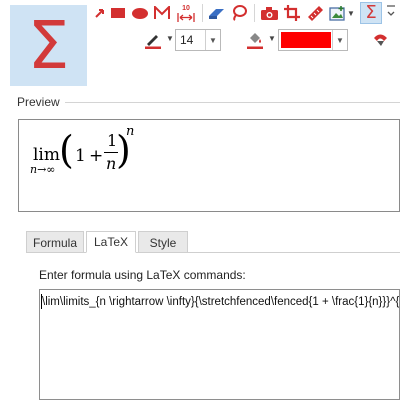 The width and height of the screenshot is (400, 401). Describe the element at coordinates (198, 40) in the screenshot. I see `font-size-dropdown: 14 ▼` at that location.